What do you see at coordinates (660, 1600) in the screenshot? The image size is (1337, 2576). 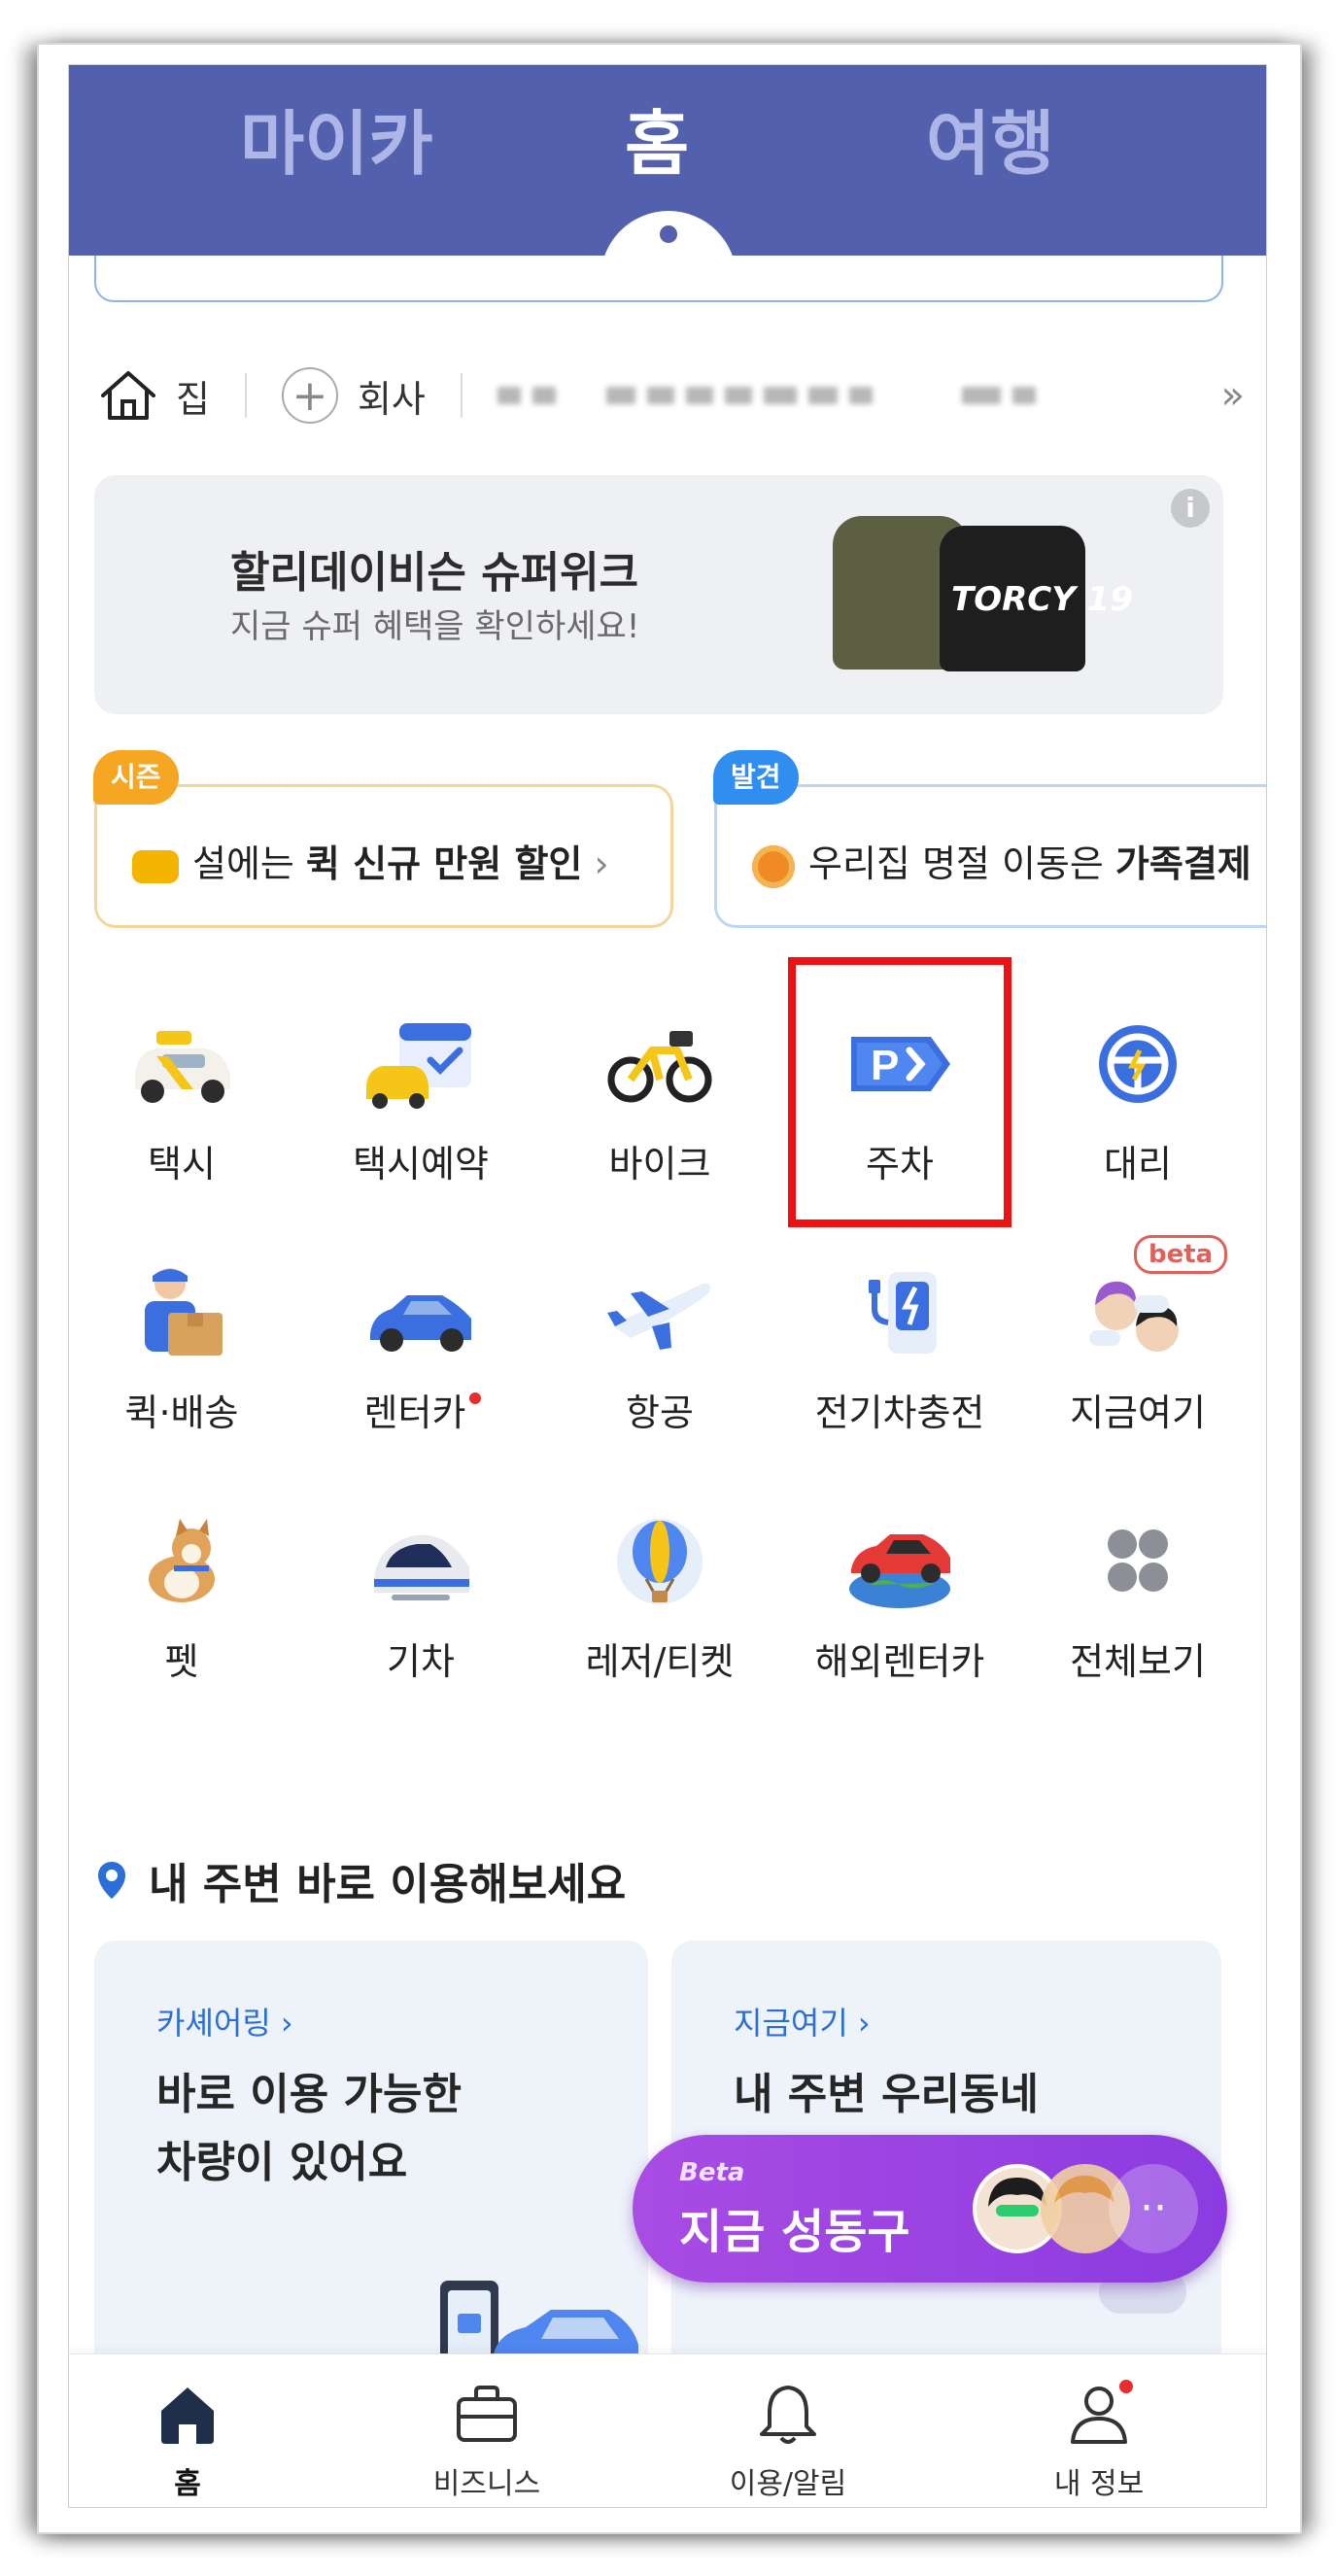 I see `service-leisure-ticket: 레저/티켓` at bounding box center [660, 1600].